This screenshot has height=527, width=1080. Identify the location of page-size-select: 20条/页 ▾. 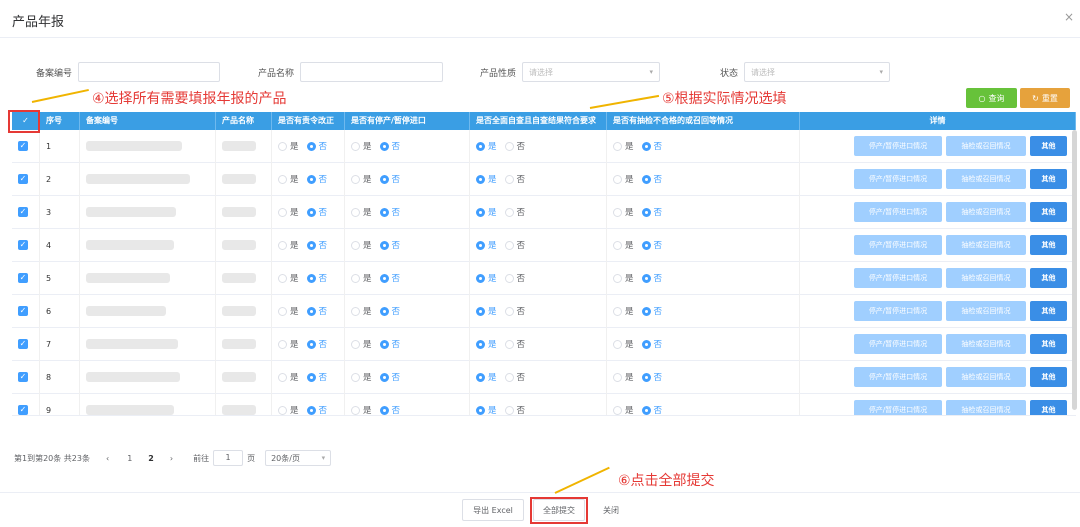
(298, 458).